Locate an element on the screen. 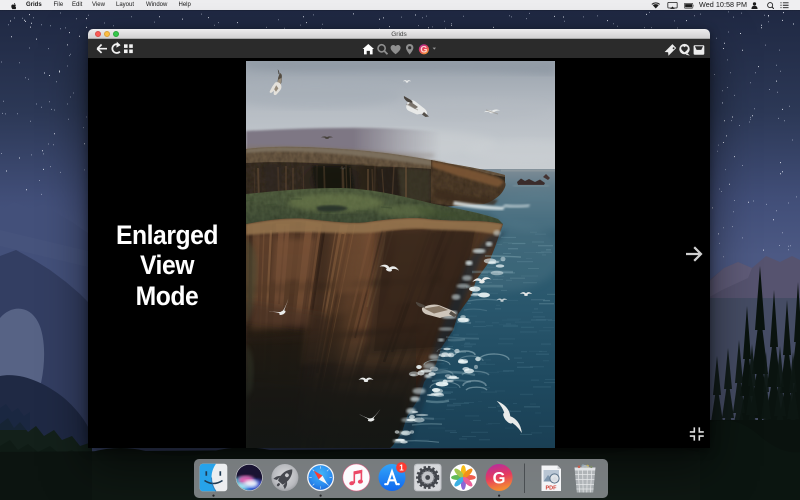 The height and width of the screenshot is (500, 800). svg-text: PDF is located at coordinates (552, 489).